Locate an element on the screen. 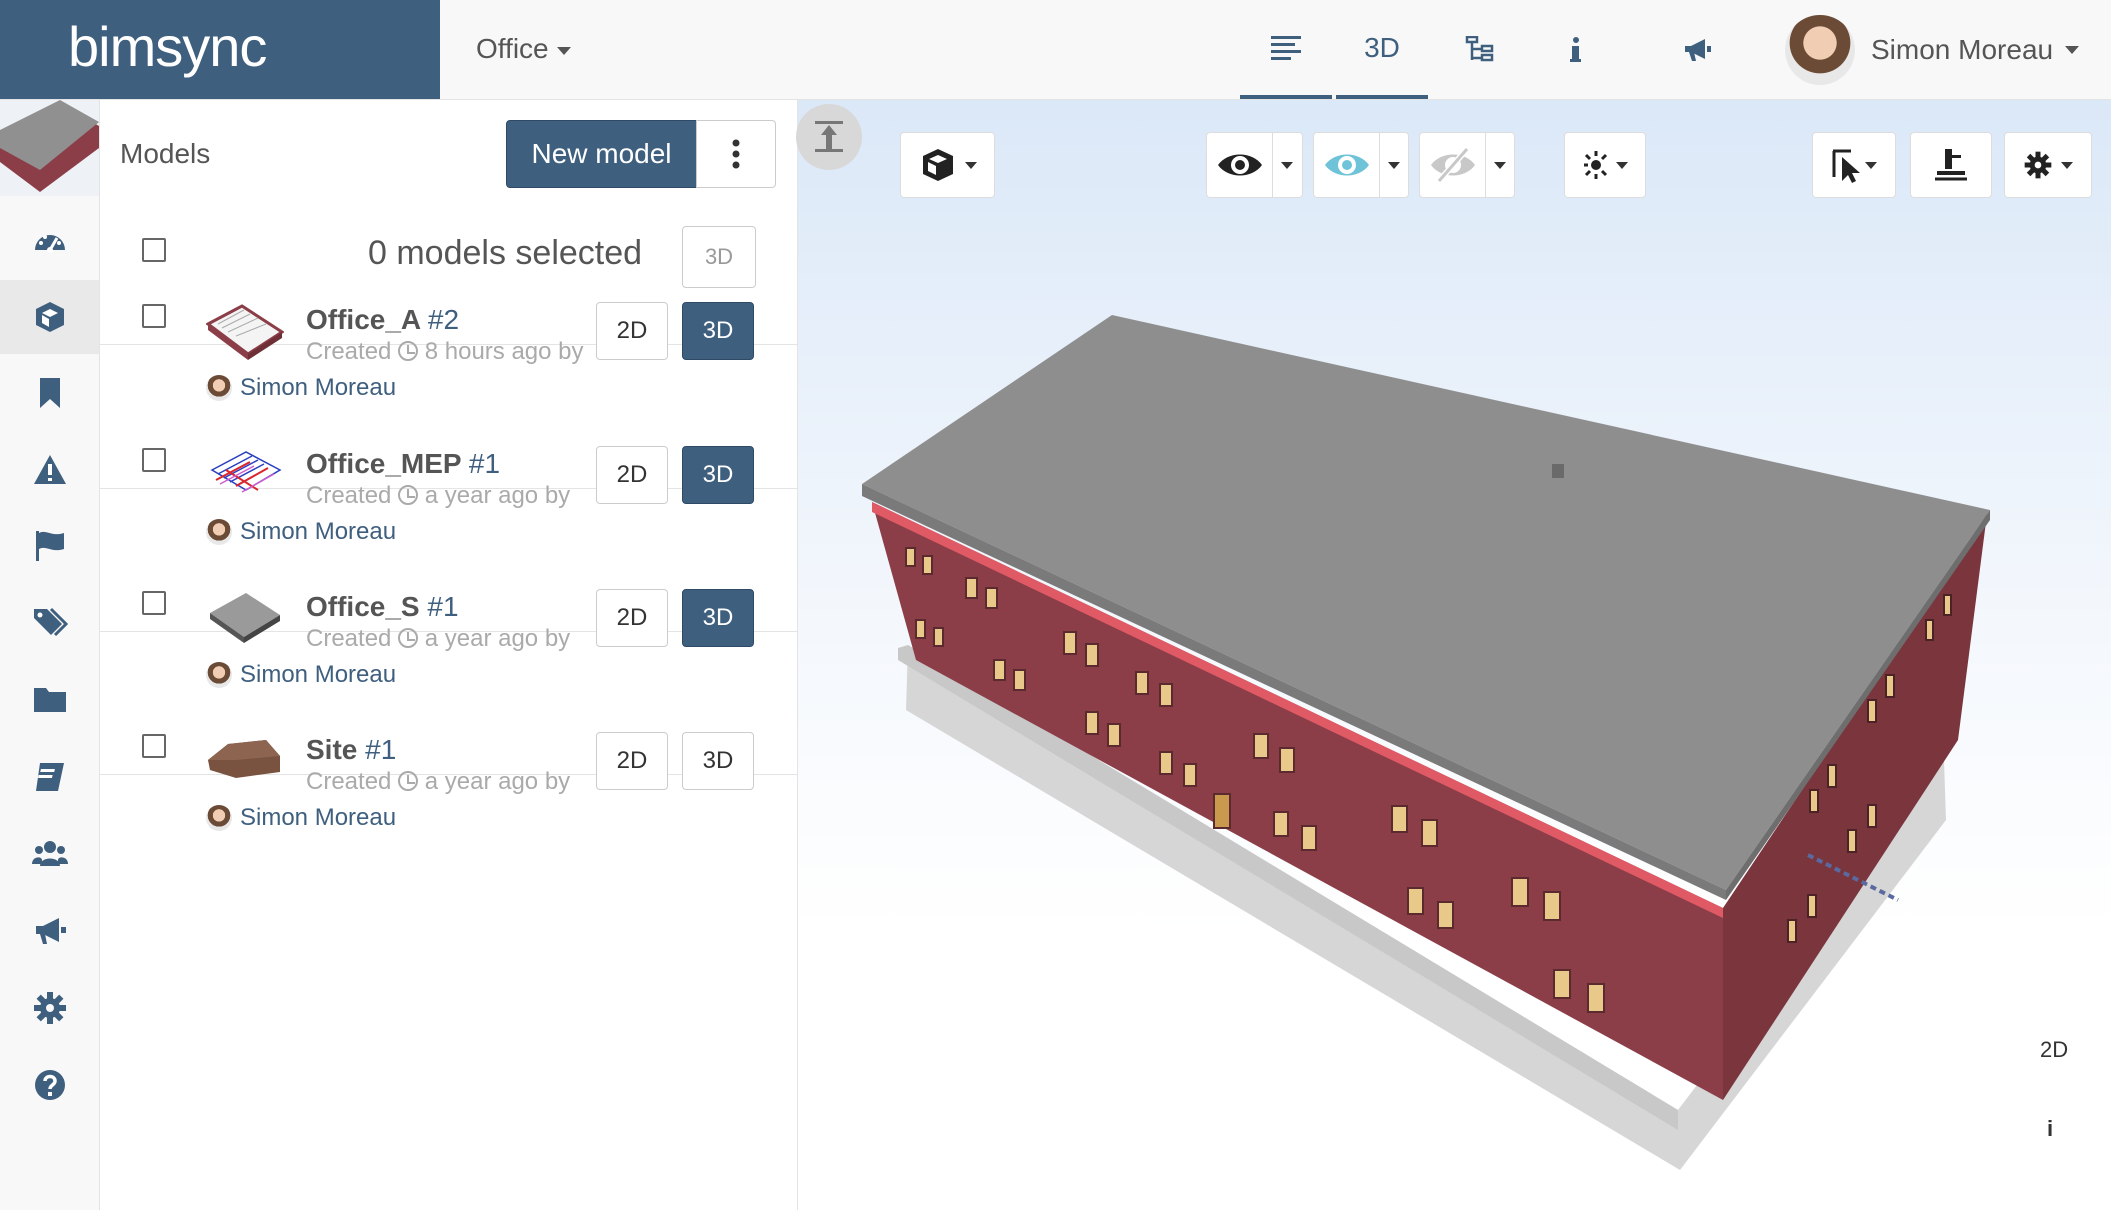 This screenshot has height=1210, width=2111. cube-icon is located at coordinates (49, 317).